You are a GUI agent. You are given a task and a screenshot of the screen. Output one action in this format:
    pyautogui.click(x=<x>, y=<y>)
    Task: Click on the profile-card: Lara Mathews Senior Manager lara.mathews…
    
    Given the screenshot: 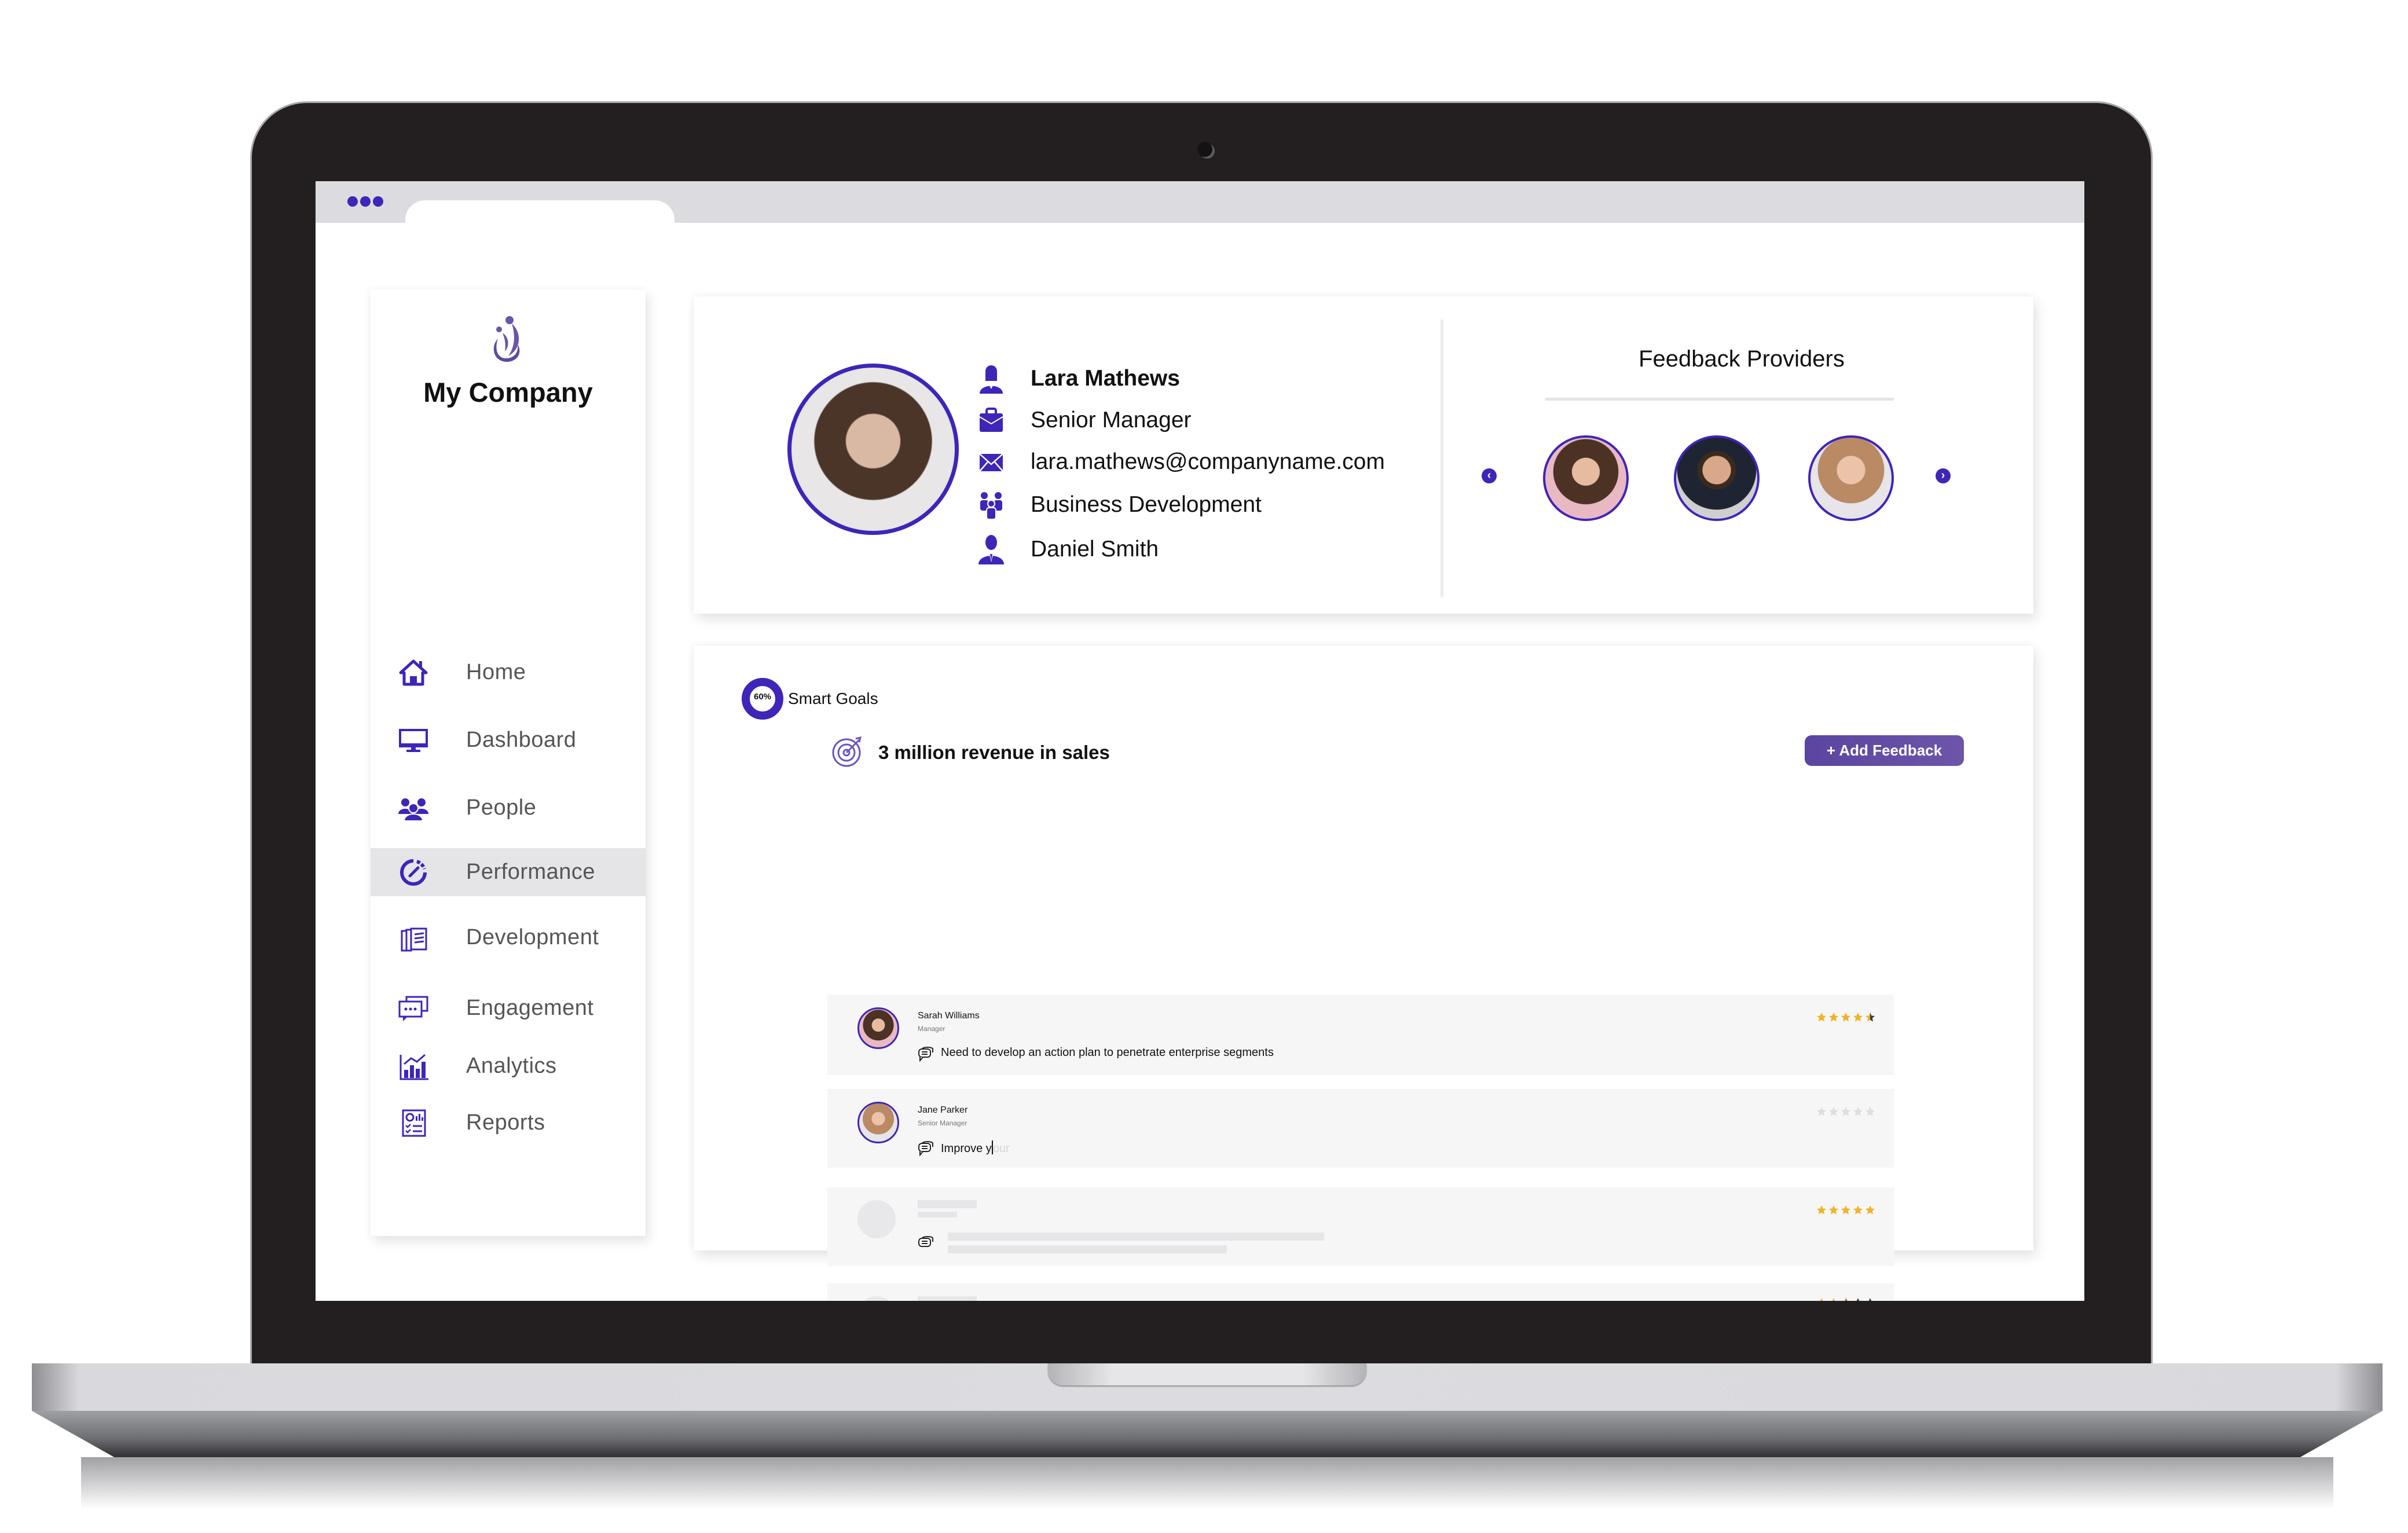 What is the action you would take?
    pyautogui.click(x=1364, y=455)
    